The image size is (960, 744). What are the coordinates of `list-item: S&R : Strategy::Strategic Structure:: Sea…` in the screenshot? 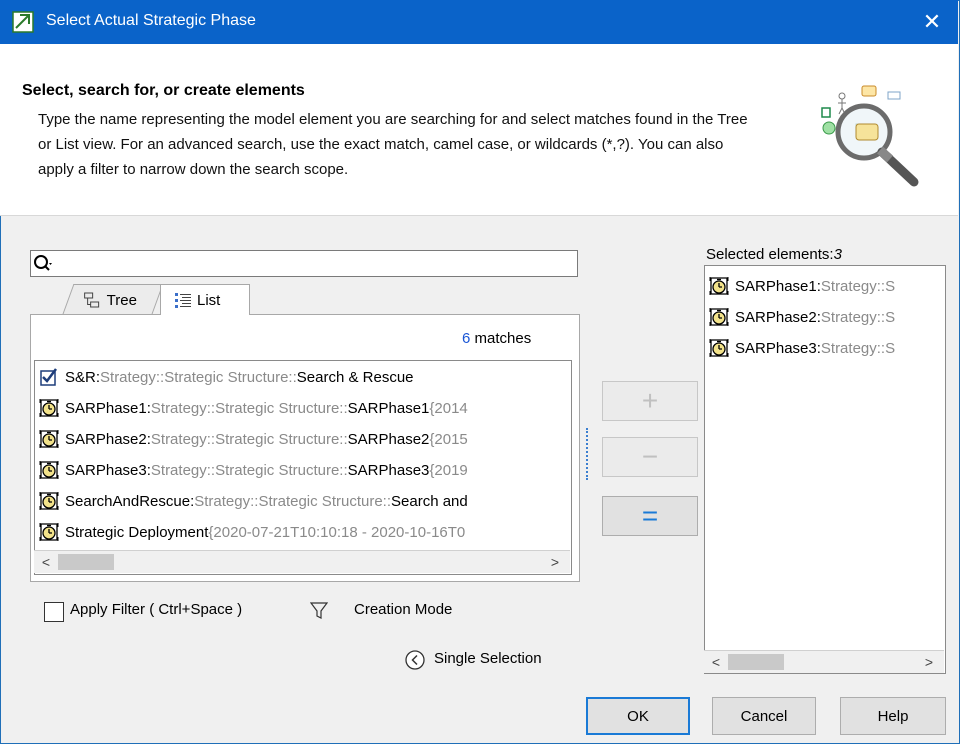 It's located at (226, 377).